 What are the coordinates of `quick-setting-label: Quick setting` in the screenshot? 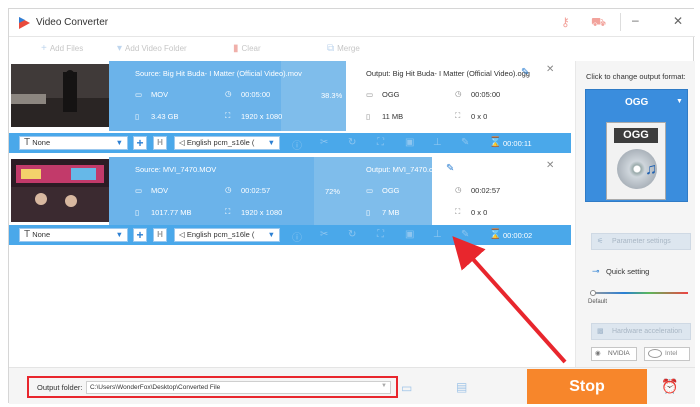 It's located at (628, 271).